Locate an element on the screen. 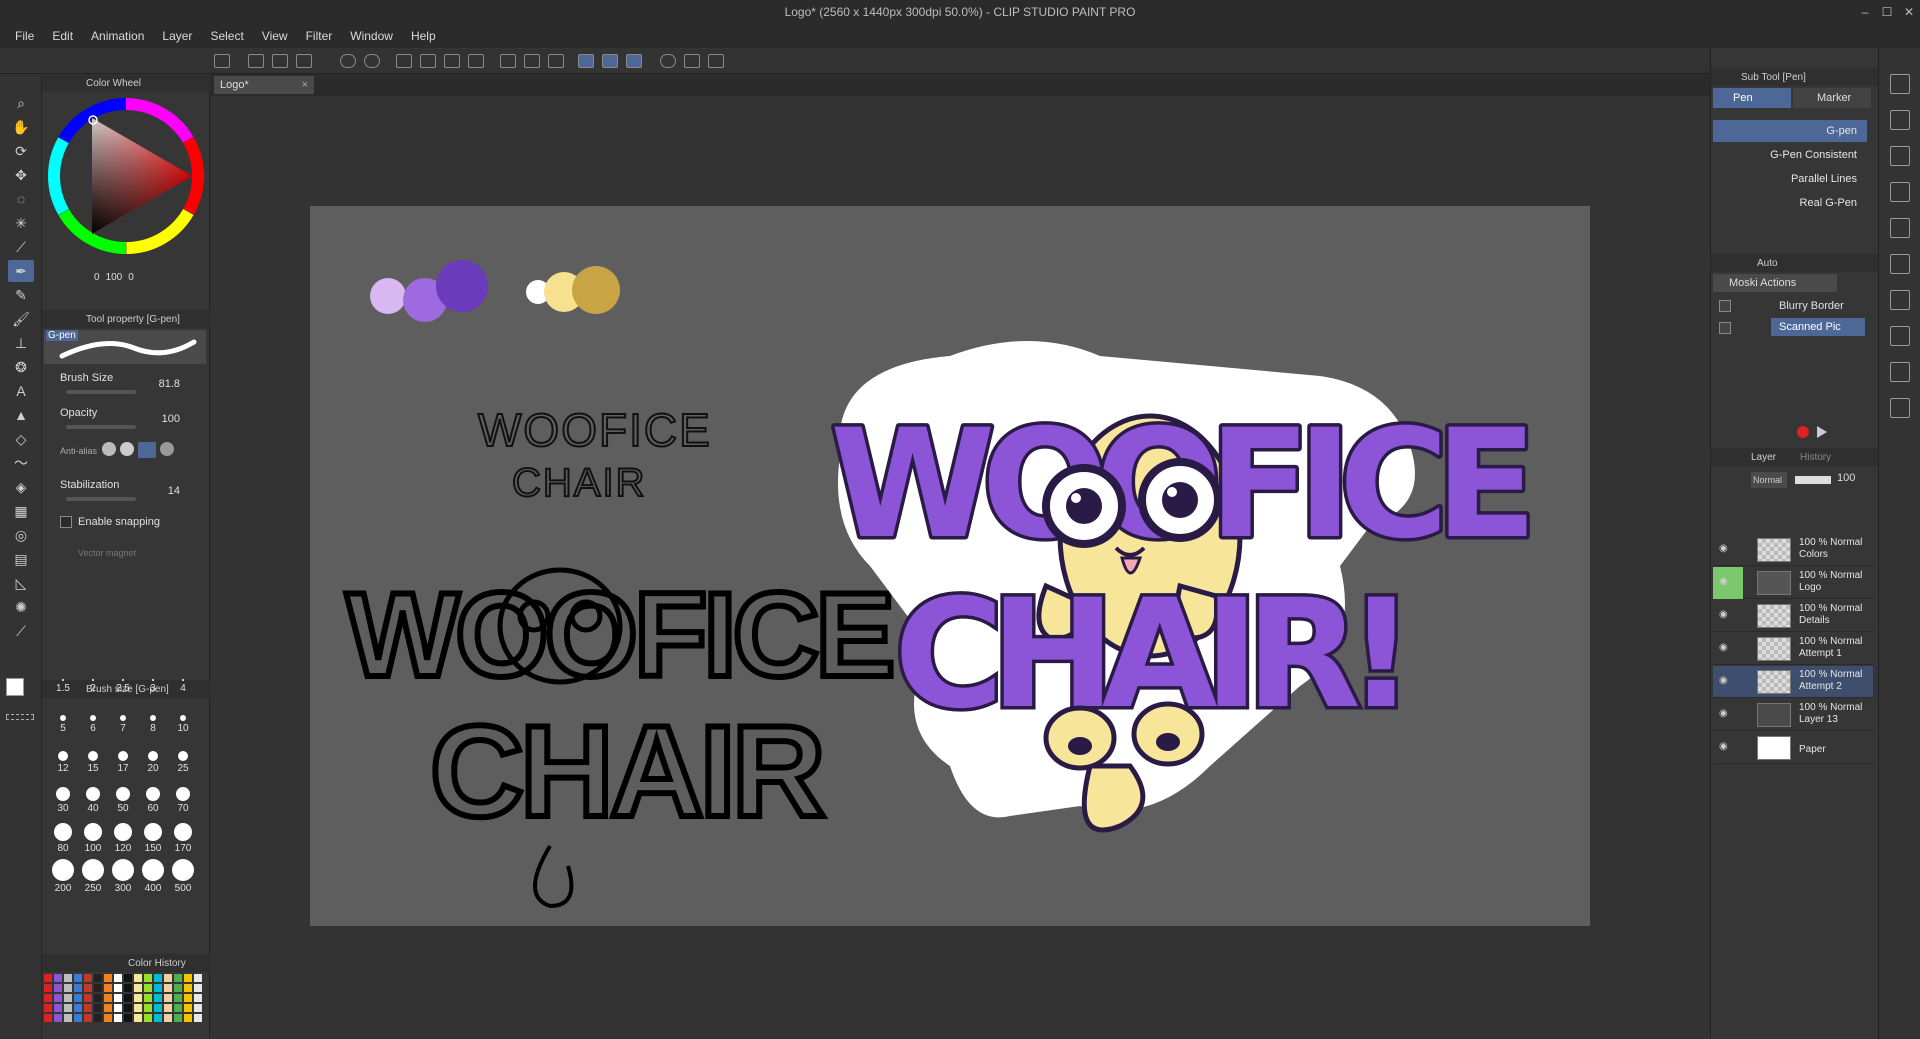  text-tool-icon: A is located at coordinates (21, 391).